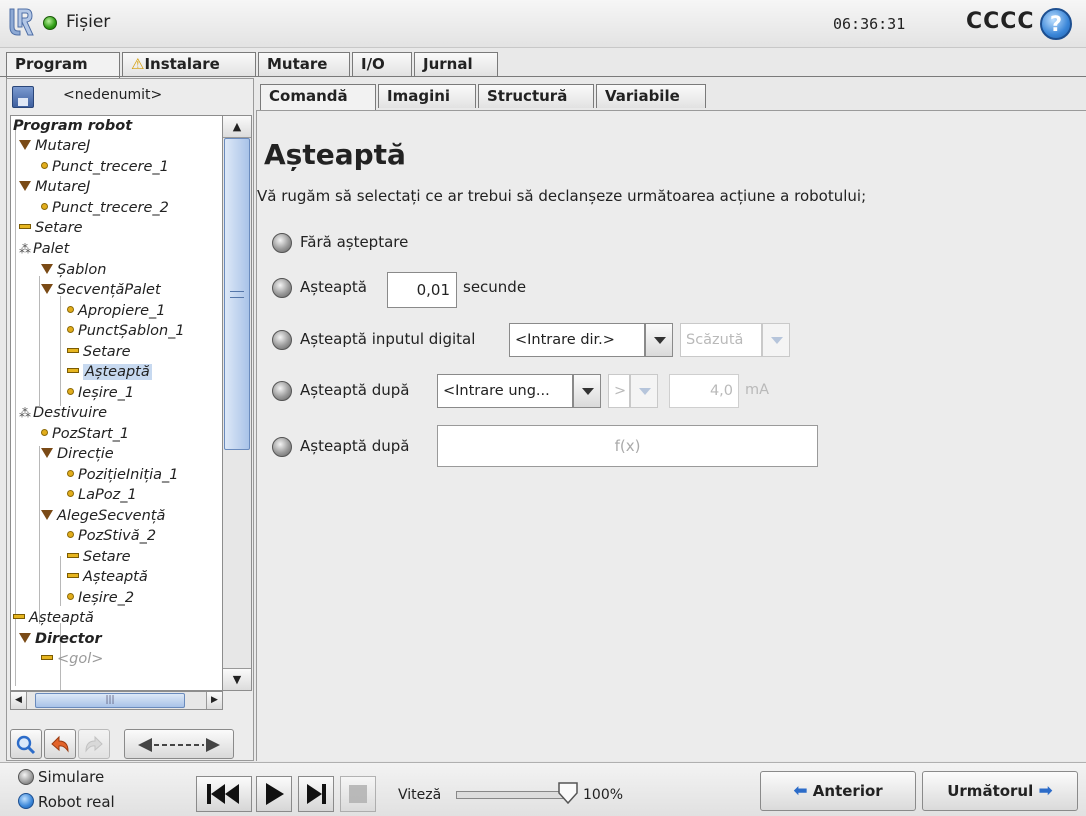  I want to click on tab-installation: ⚠Instalare, so click(189, 64).